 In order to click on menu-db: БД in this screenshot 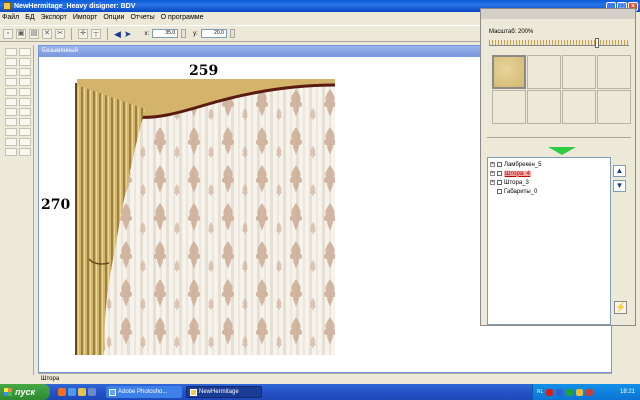, I will do `click(29, 17)`.